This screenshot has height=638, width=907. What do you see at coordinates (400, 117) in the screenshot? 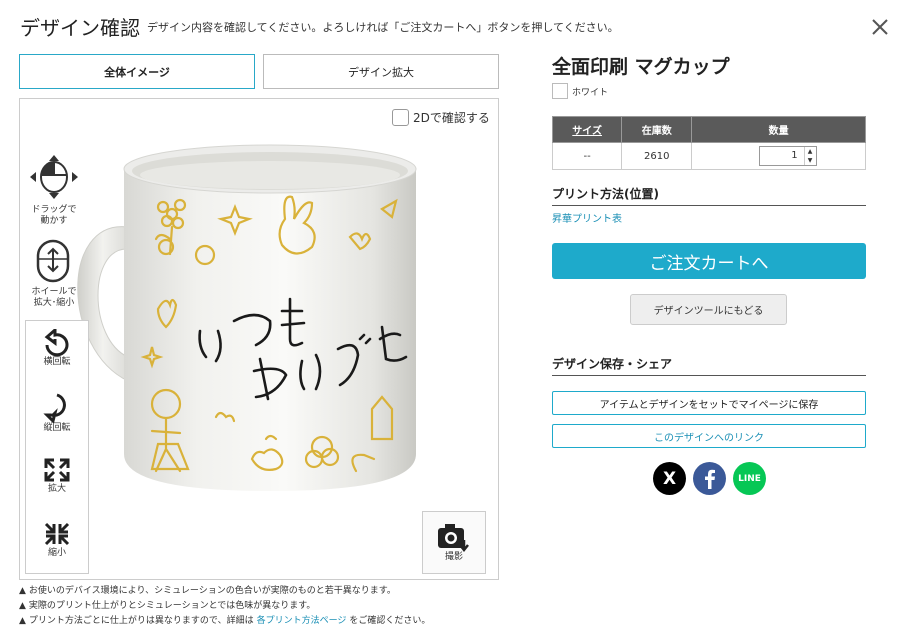
I see `checkbox-box` at bounding box center [400, 117].